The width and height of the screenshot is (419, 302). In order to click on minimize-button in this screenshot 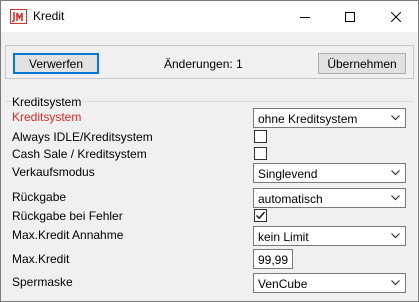, I will do `click(304, 16)`.